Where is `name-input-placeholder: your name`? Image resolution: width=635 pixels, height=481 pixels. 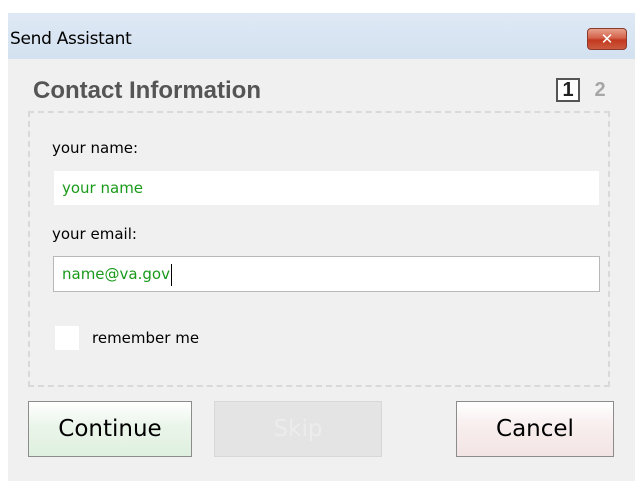 name-input-placeholder: your name is located at coordinates (103, 188).